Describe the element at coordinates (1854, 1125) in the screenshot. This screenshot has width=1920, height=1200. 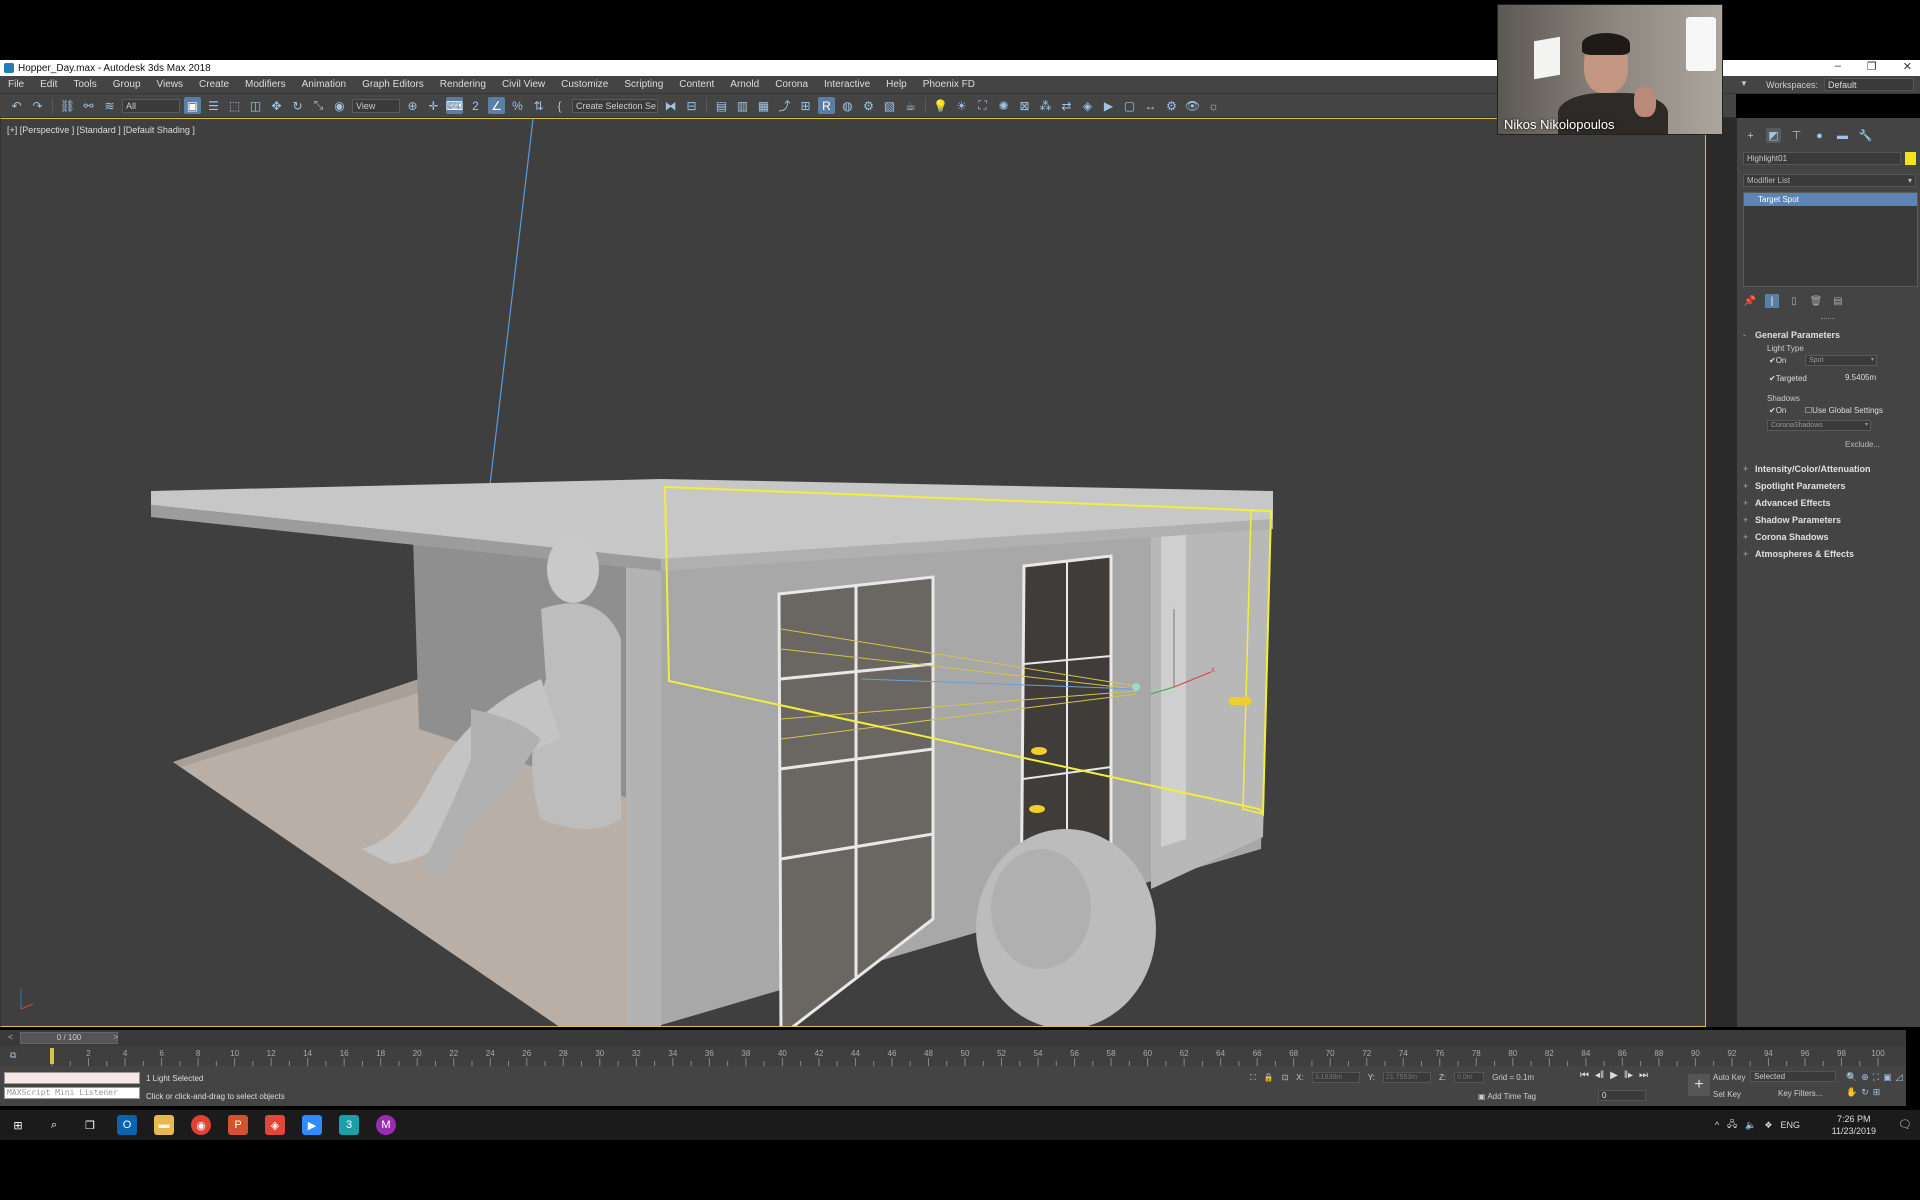
I see `taskbar-clock: 7:26 PM 11/23/2019` at that location.